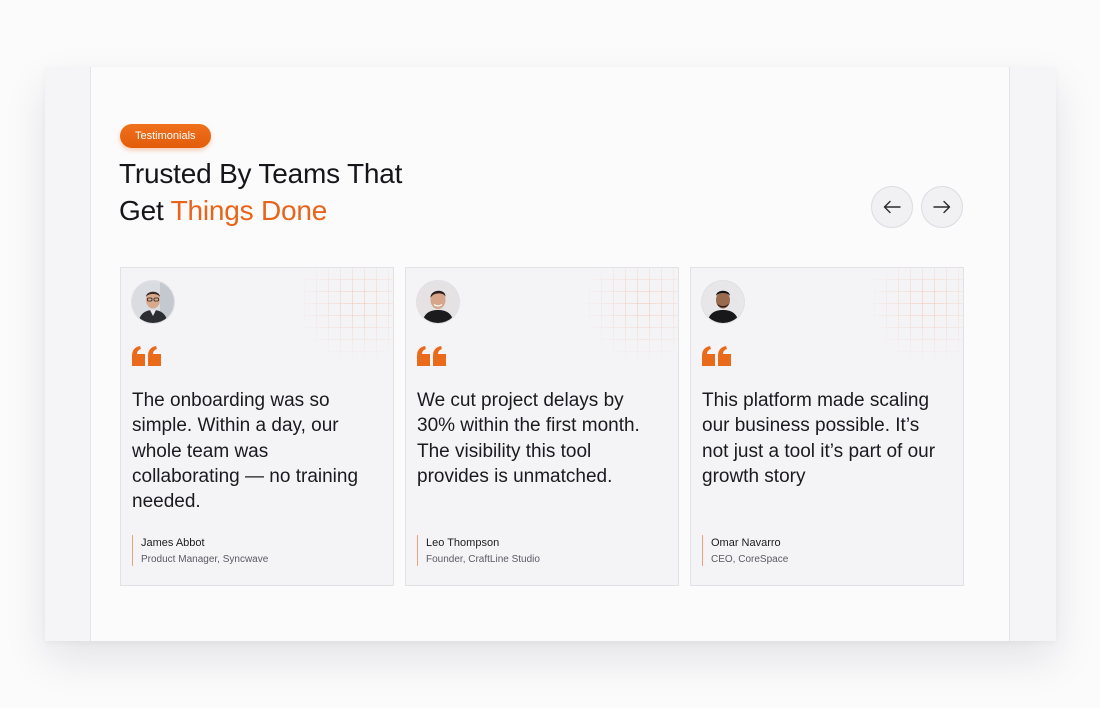 This screenshot has height=708, width=1100. I want to click on testimonial-author: Leo Thompson Founder, CraftLine Studio, so click(478, 550).